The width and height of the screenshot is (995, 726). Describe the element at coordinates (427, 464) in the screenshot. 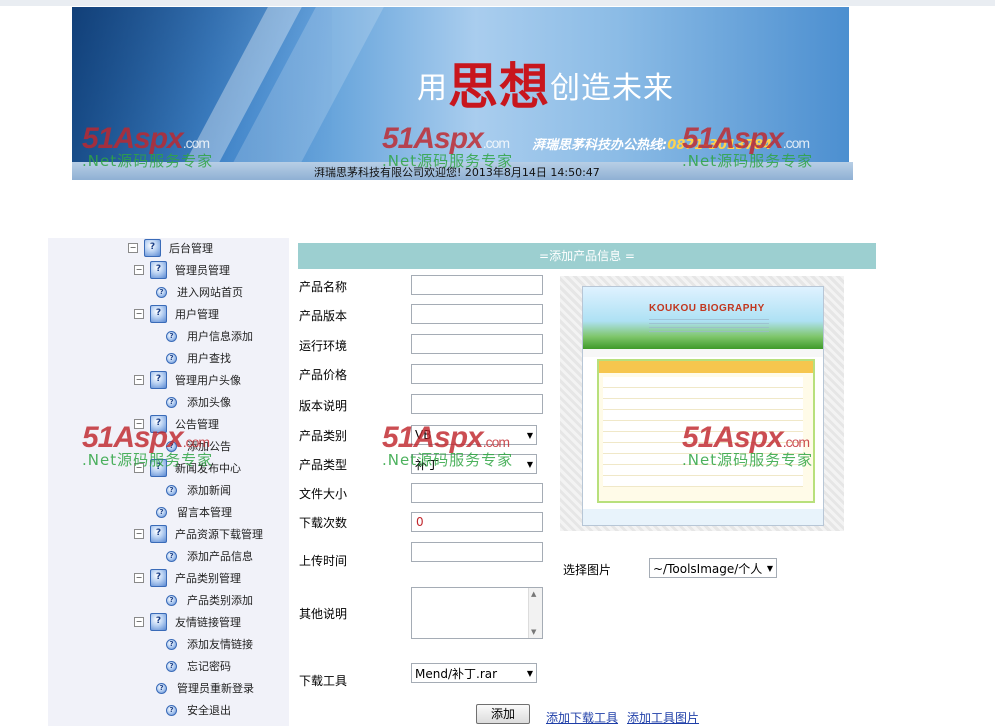

I see `type-select-value: 补丁` at that location.